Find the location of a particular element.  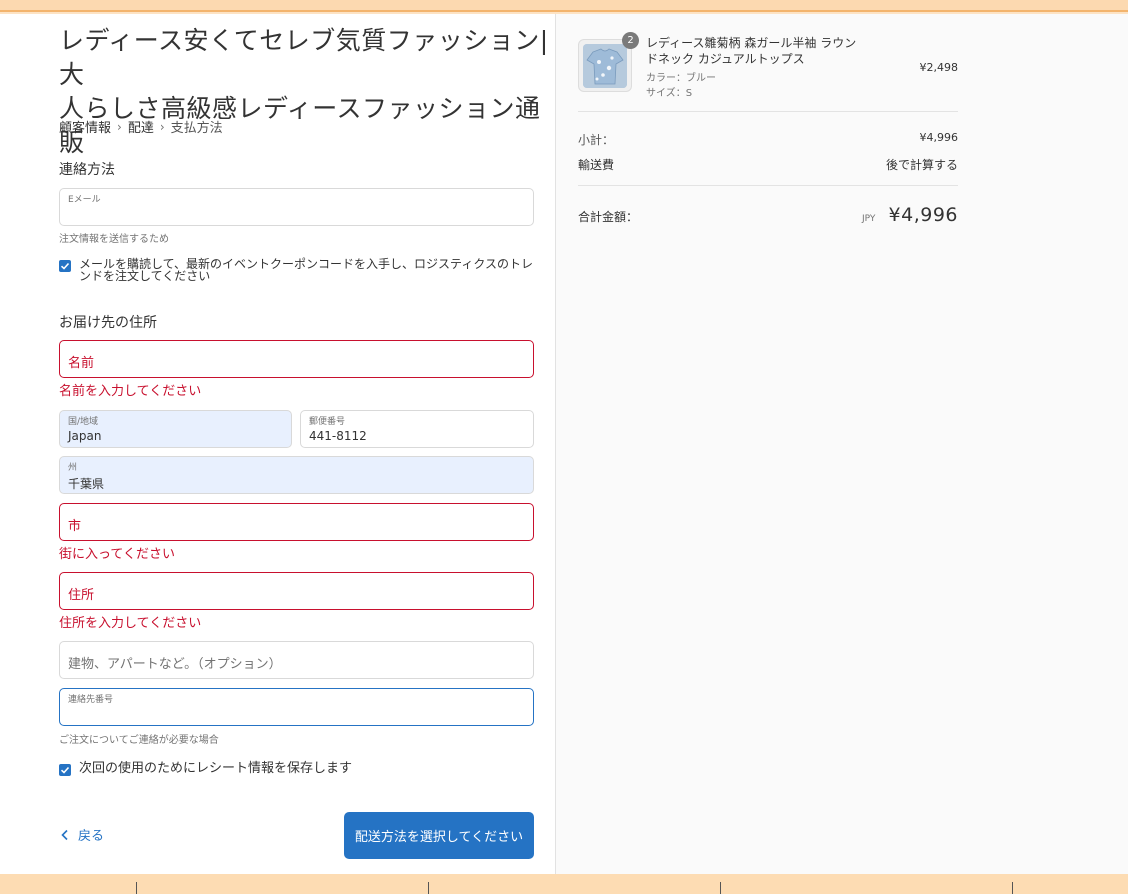

product-size: サイズ：S is located at coordinates (669, 93).